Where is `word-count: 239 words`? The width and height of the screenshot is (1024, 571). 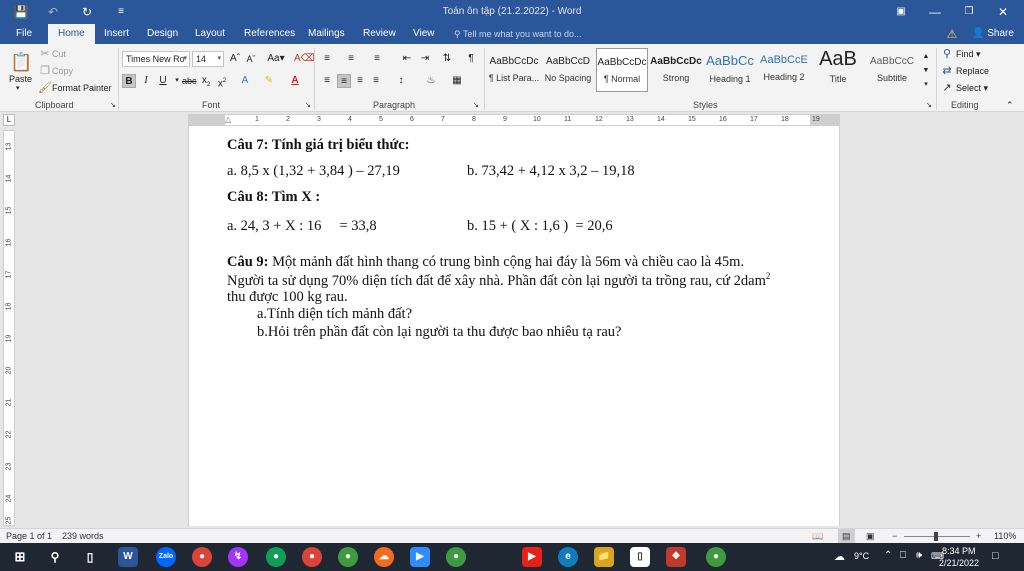 word-count: 239 words is located at coordinates (83, 536).